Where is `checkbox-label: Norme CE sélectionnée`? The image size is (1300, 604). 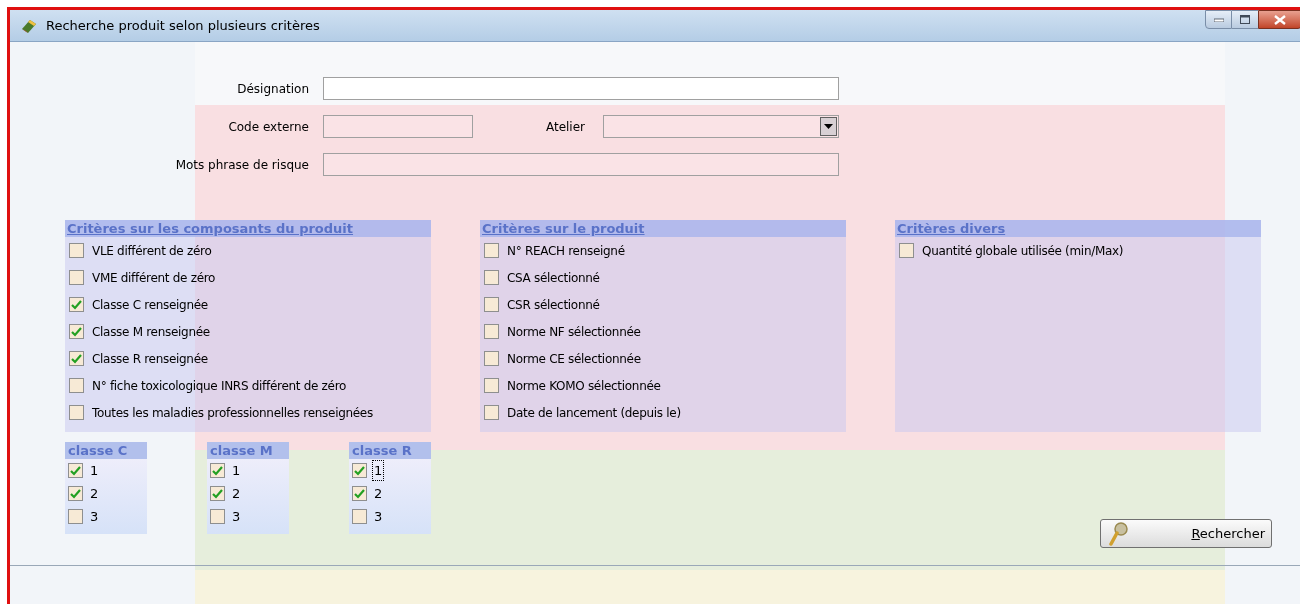 checkbox-label: Norme CE sélectionnée is located at coordinates (574, 359).